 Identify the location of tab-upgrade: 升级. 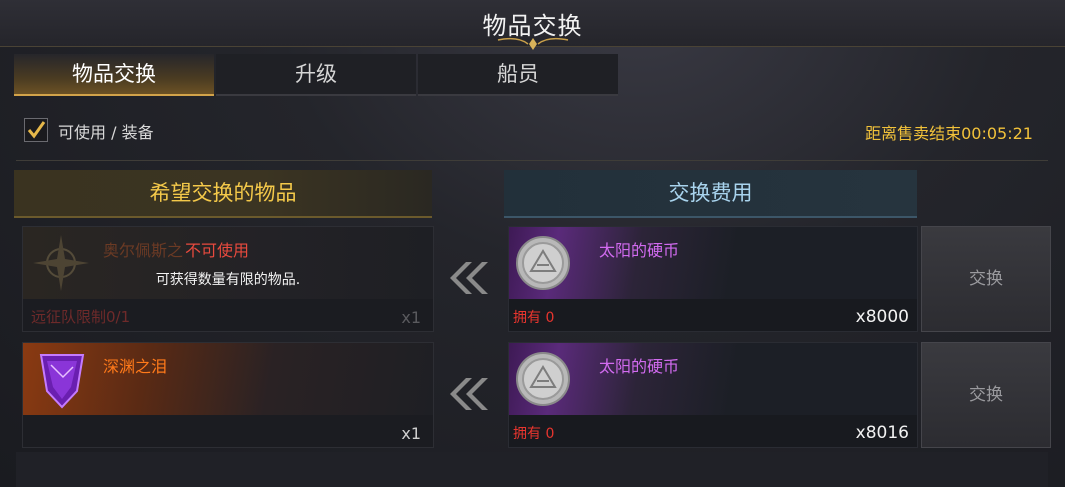
(316, 75).